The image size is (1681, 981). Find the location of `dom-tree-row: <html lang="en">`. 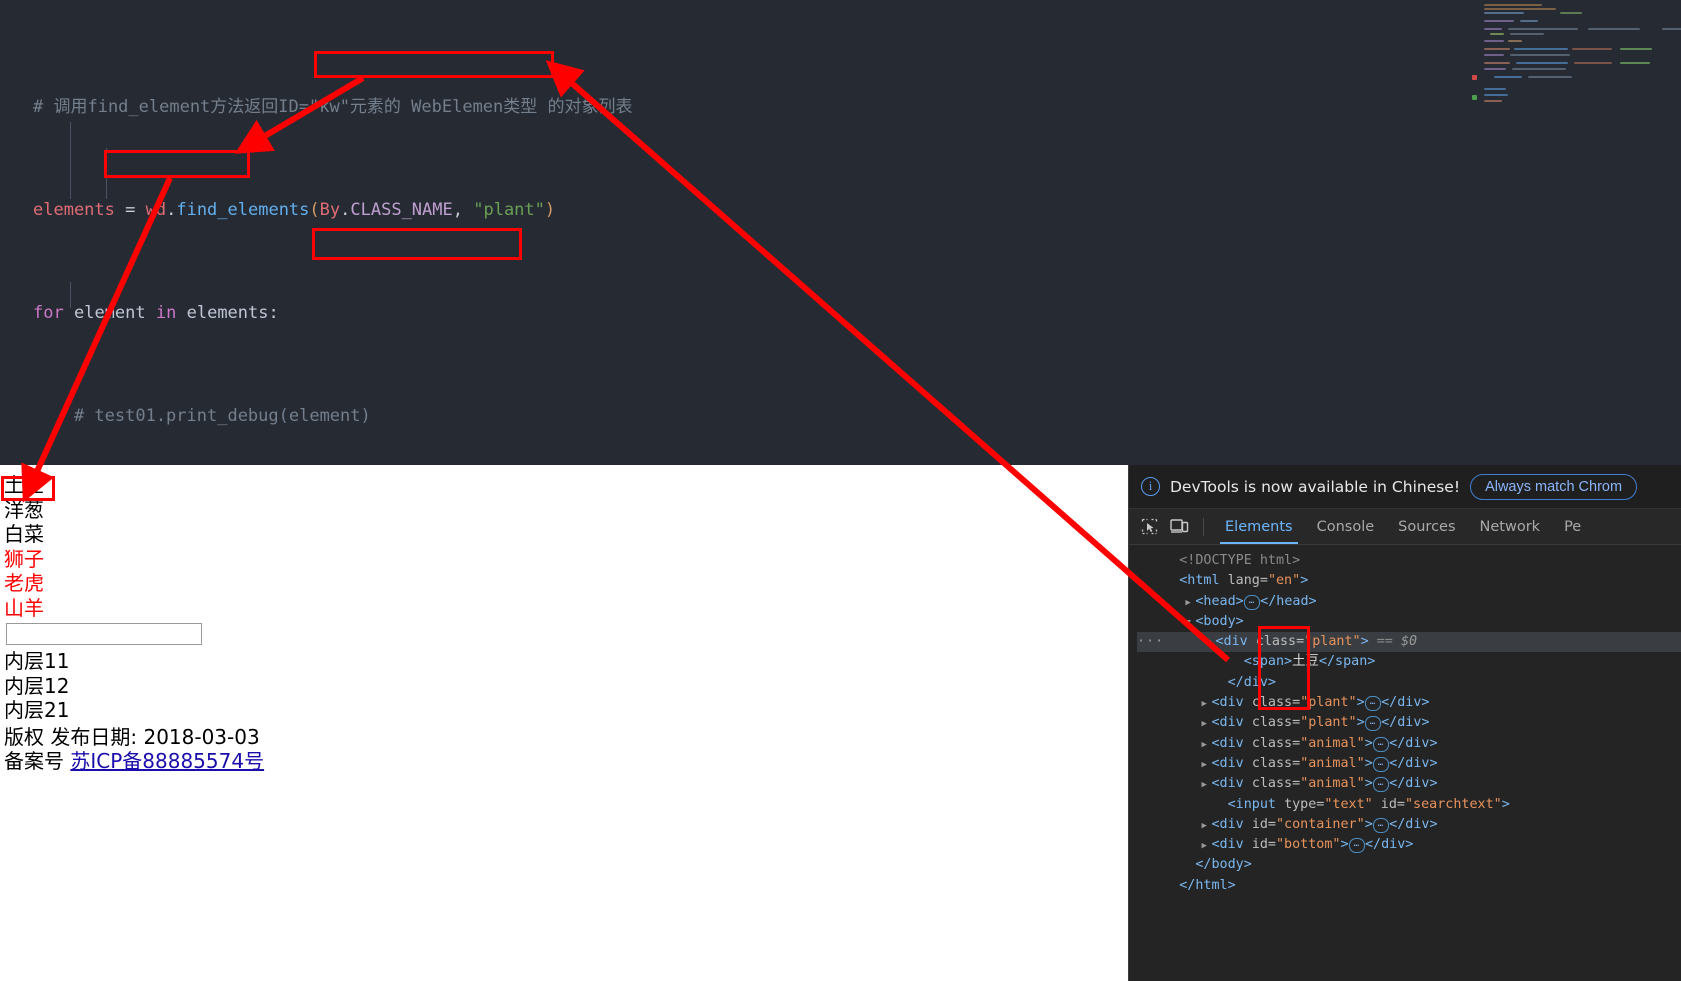

dom-tree-row: <html lang="en"> is located at coordinates (1409, 581).